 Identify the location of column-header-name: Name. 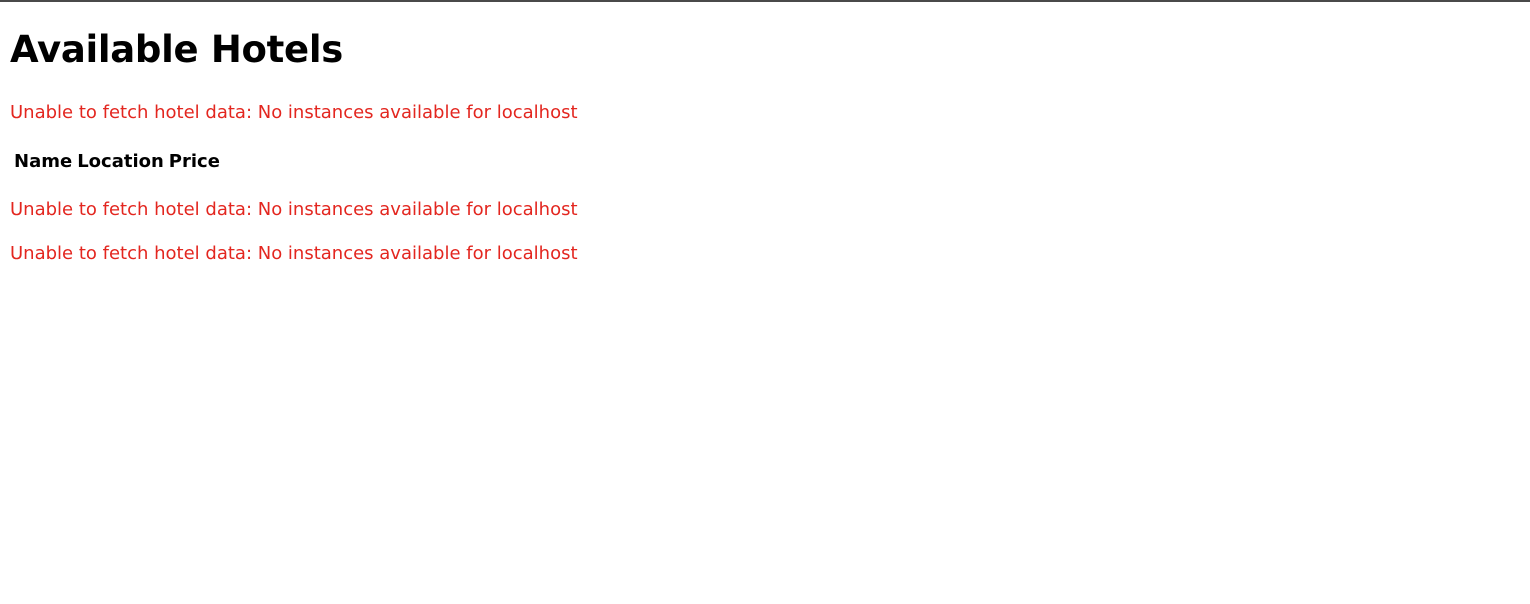
(43, 161).